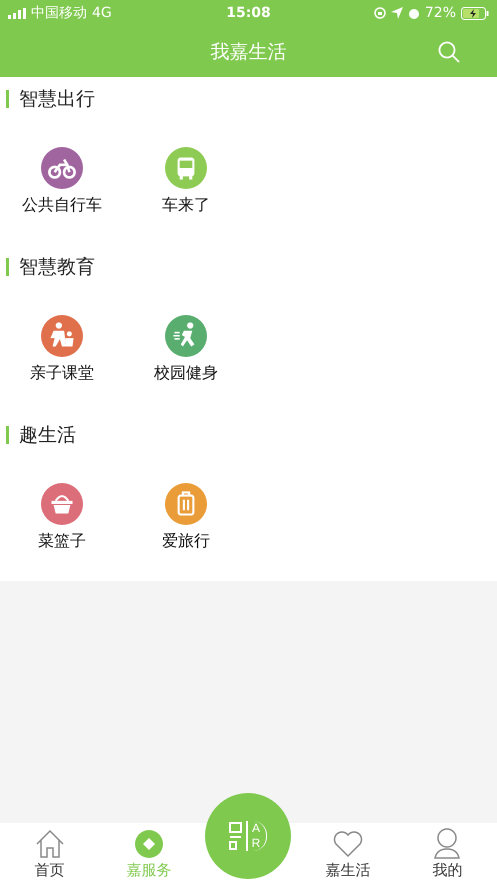  I want to click on tab-item: 我的, so click(447, 854).